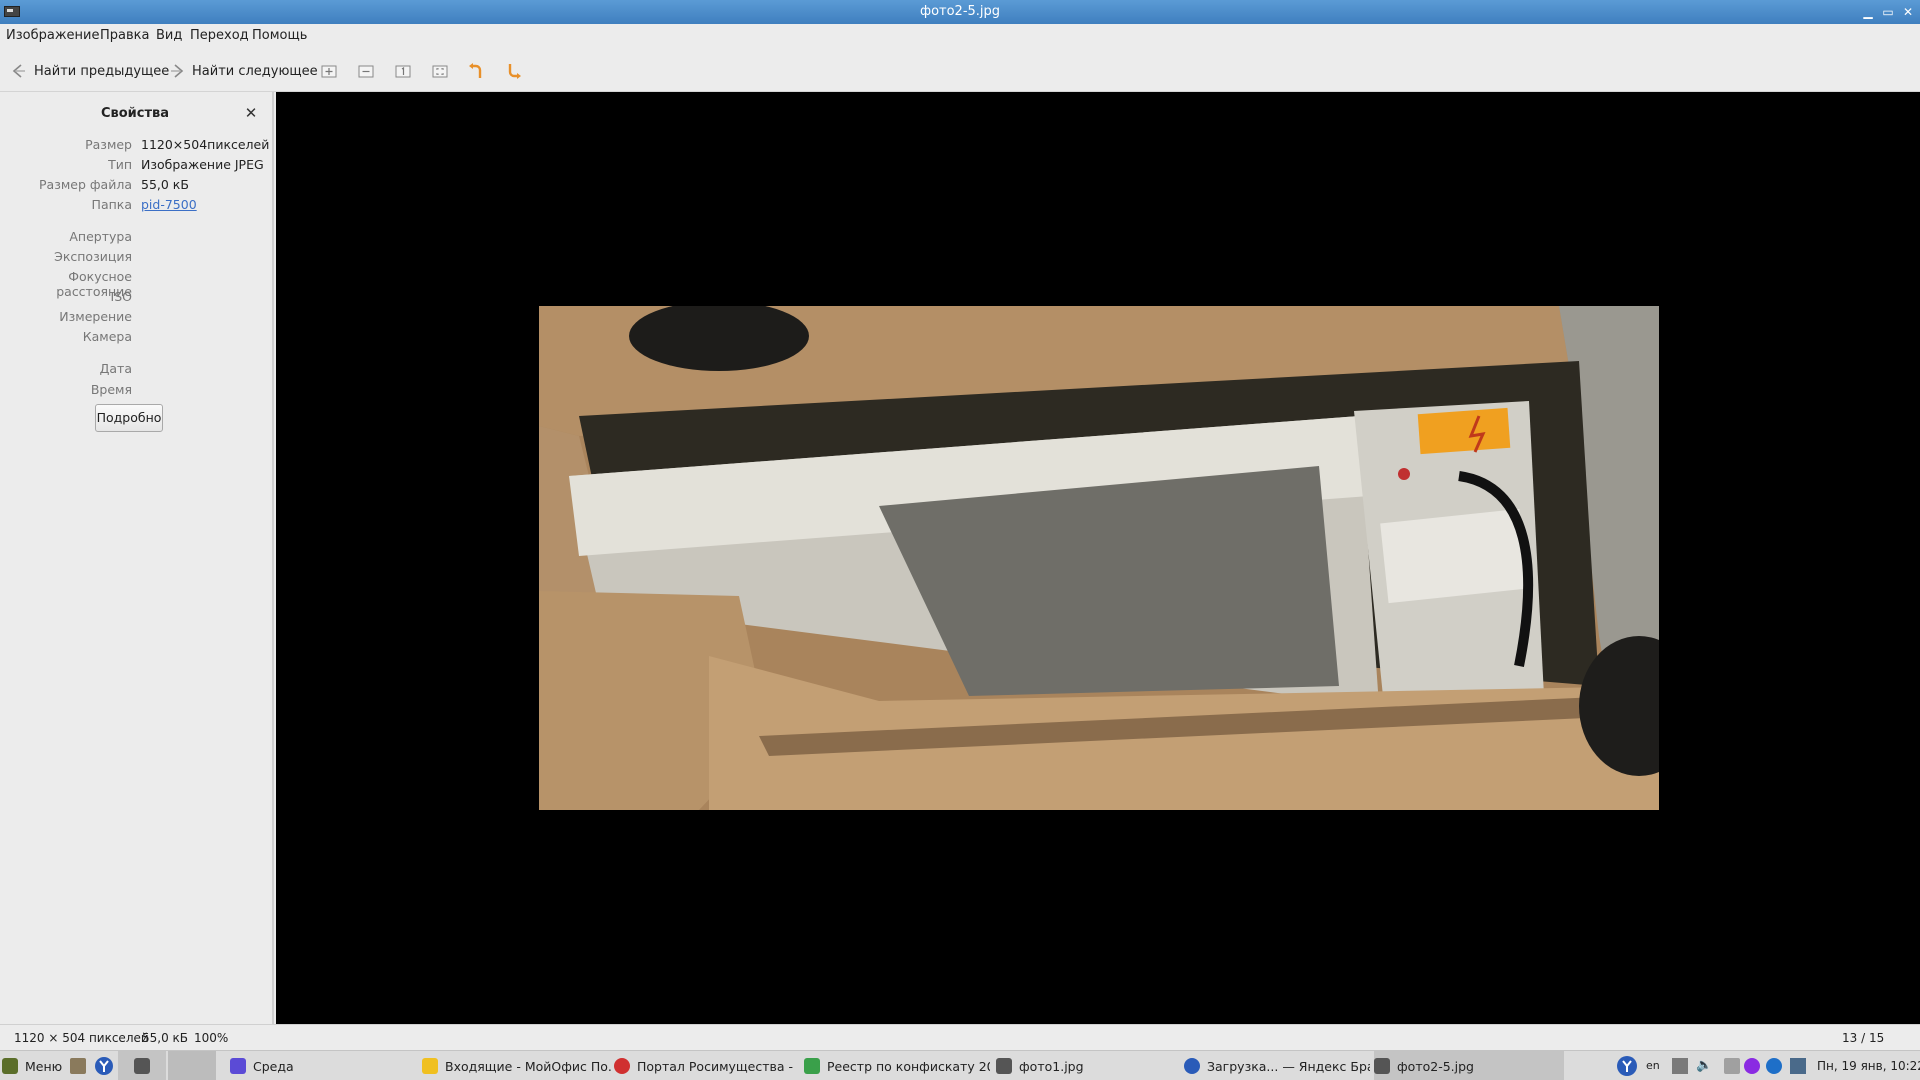 The width and height of the screenshot is (1920, 1080). Describe the element at coordinates (52, 35) in the screenshot. I see `menu-image: Изображение` at that location.